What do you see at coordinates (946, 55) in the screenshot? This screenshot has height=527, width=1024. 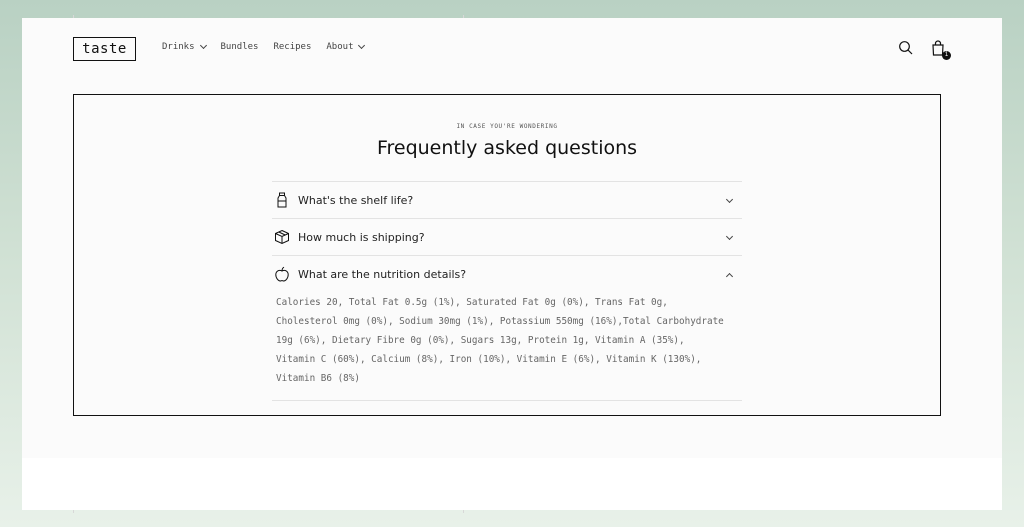 I see `cart-count-badge: 1` at bounding box center [946, 55].